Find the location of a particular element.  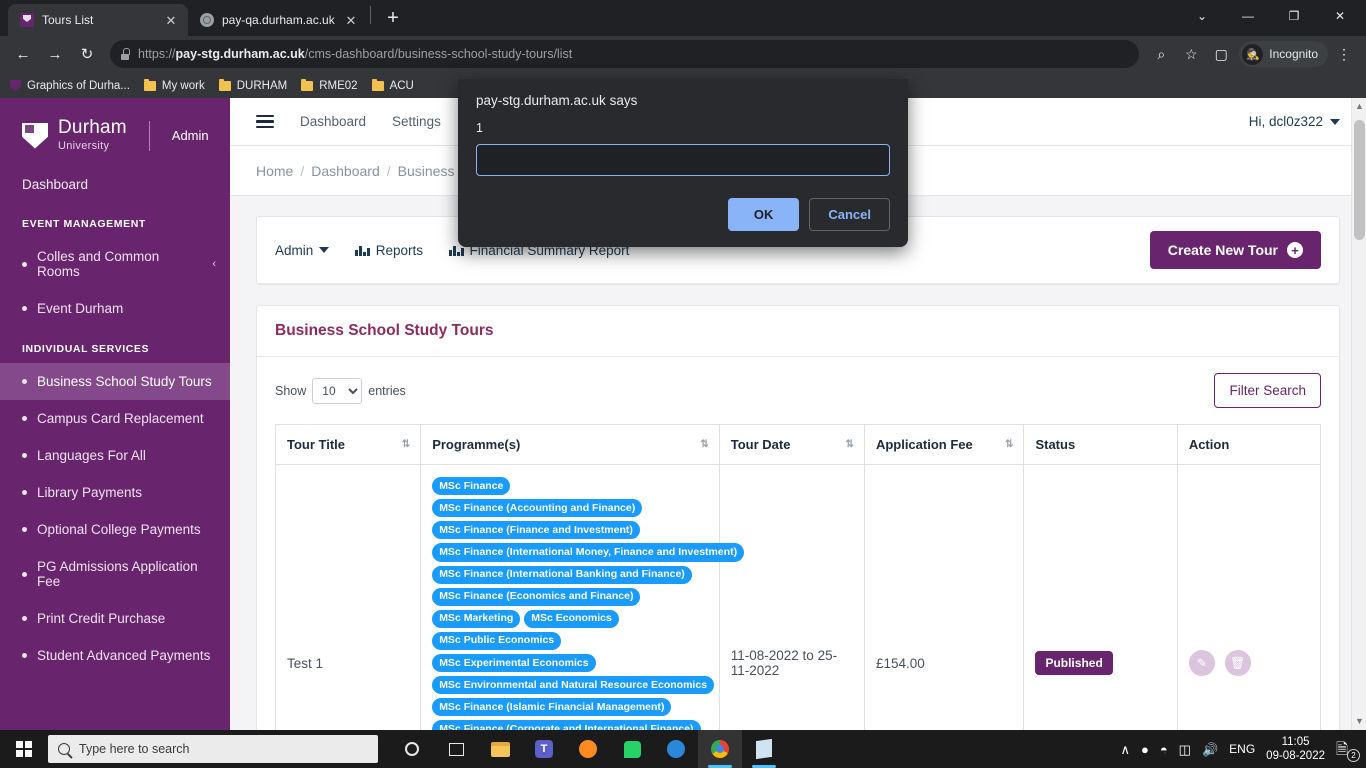

notification-badge: 2 is located at coordinates (1353, 755).